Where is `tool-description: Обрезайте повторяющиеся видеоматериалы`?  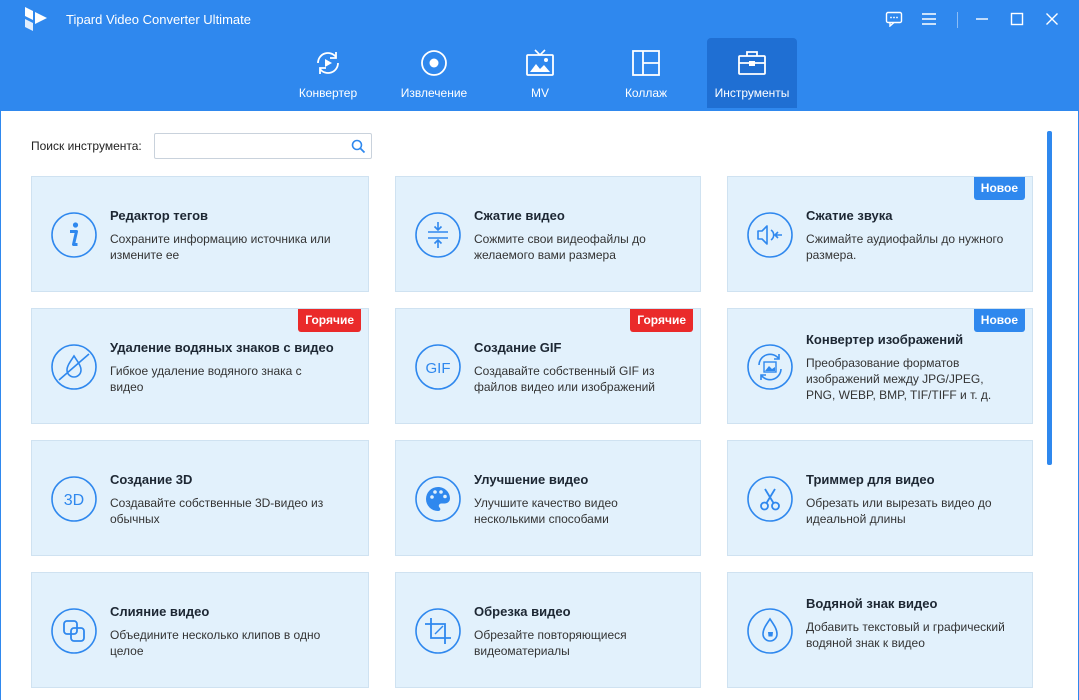
tool-description: Обрезайте повторяющиеся видеоматериалы is located at coordinates (550, 643).